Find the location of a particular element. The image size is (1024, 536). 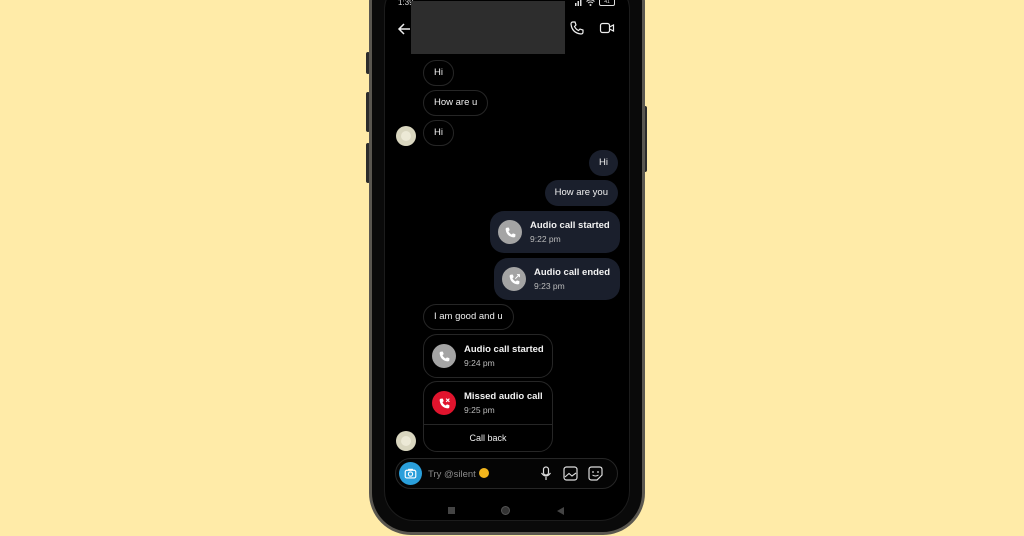

call-back-button: Call back is located at coordinates (488, 437).